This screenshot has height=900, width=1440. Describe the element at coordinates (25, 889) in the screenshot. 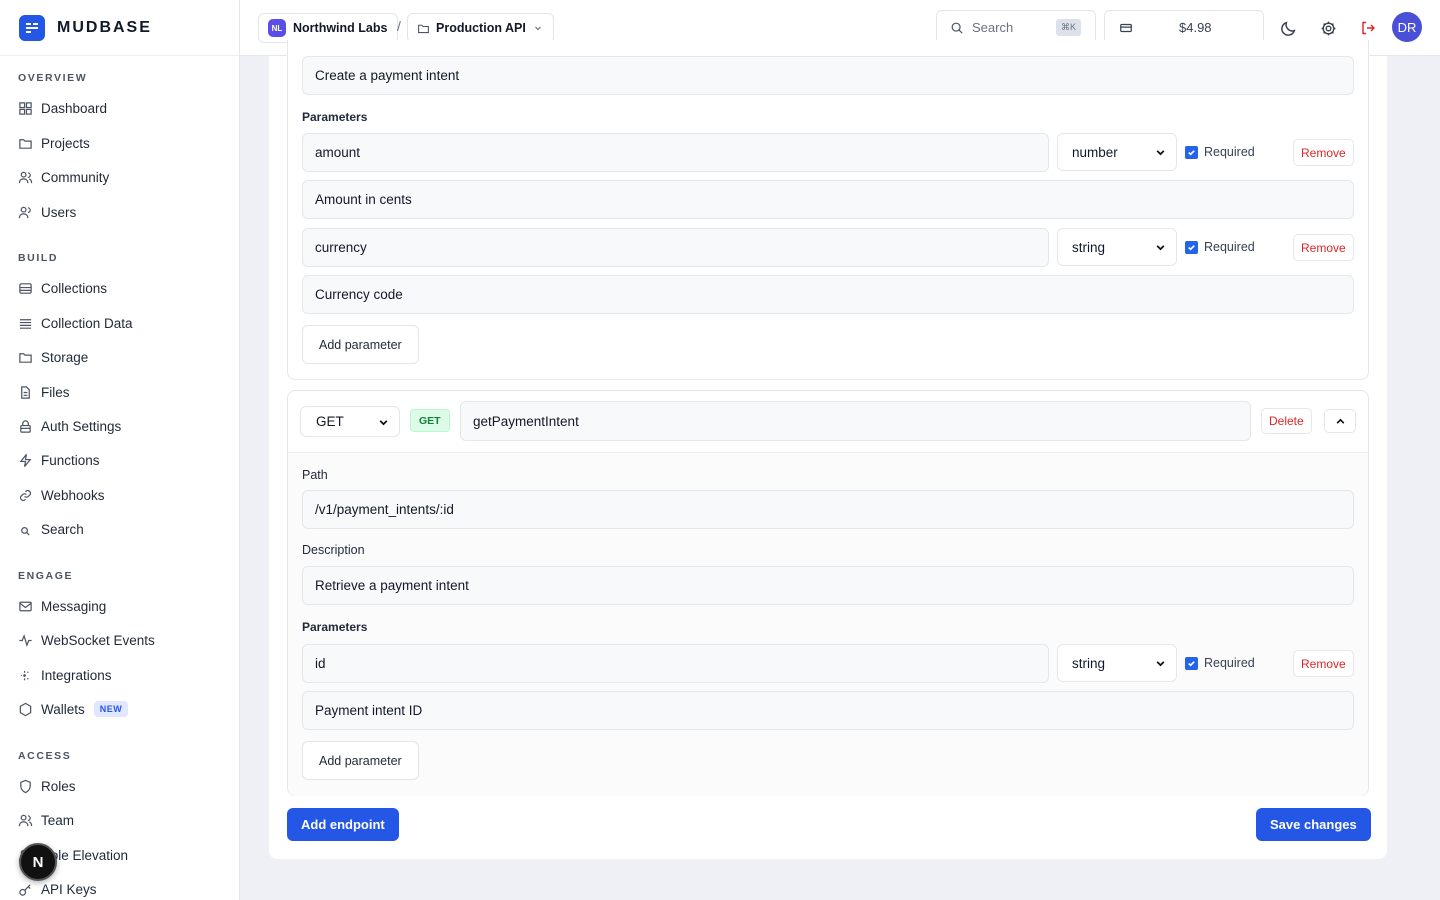

I see `key-icon` at that location.